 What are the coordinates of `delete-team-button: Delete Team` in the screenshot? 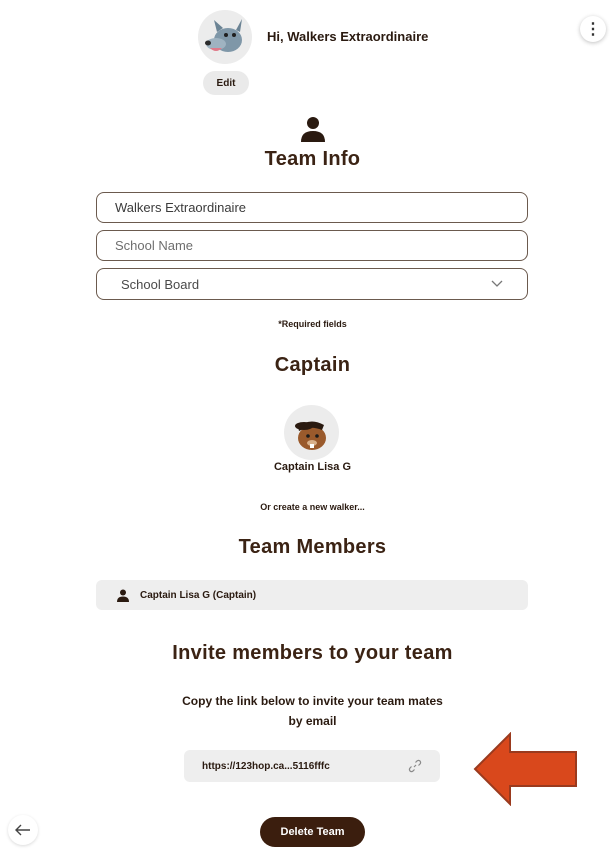 It's located at (312, 832).